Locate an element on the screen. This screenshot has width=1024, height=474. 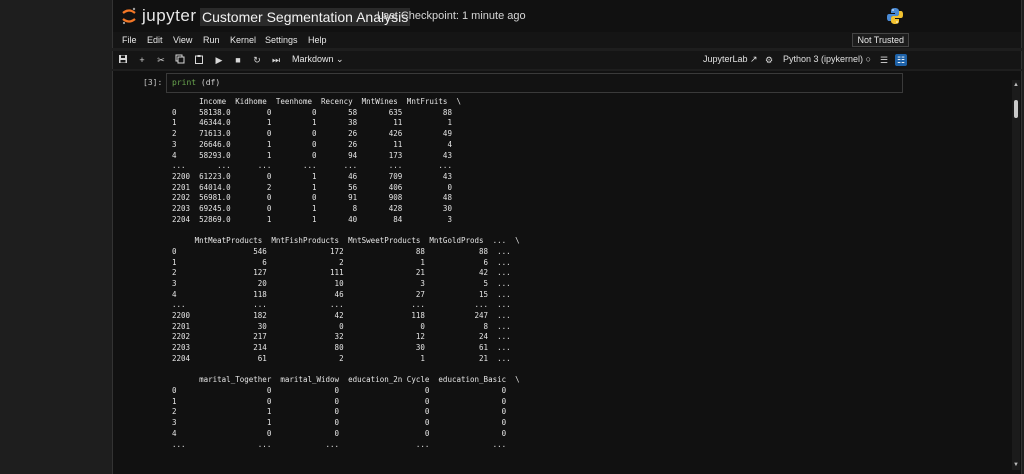
stop-icon: ■ is located at coordinates (238, 60).